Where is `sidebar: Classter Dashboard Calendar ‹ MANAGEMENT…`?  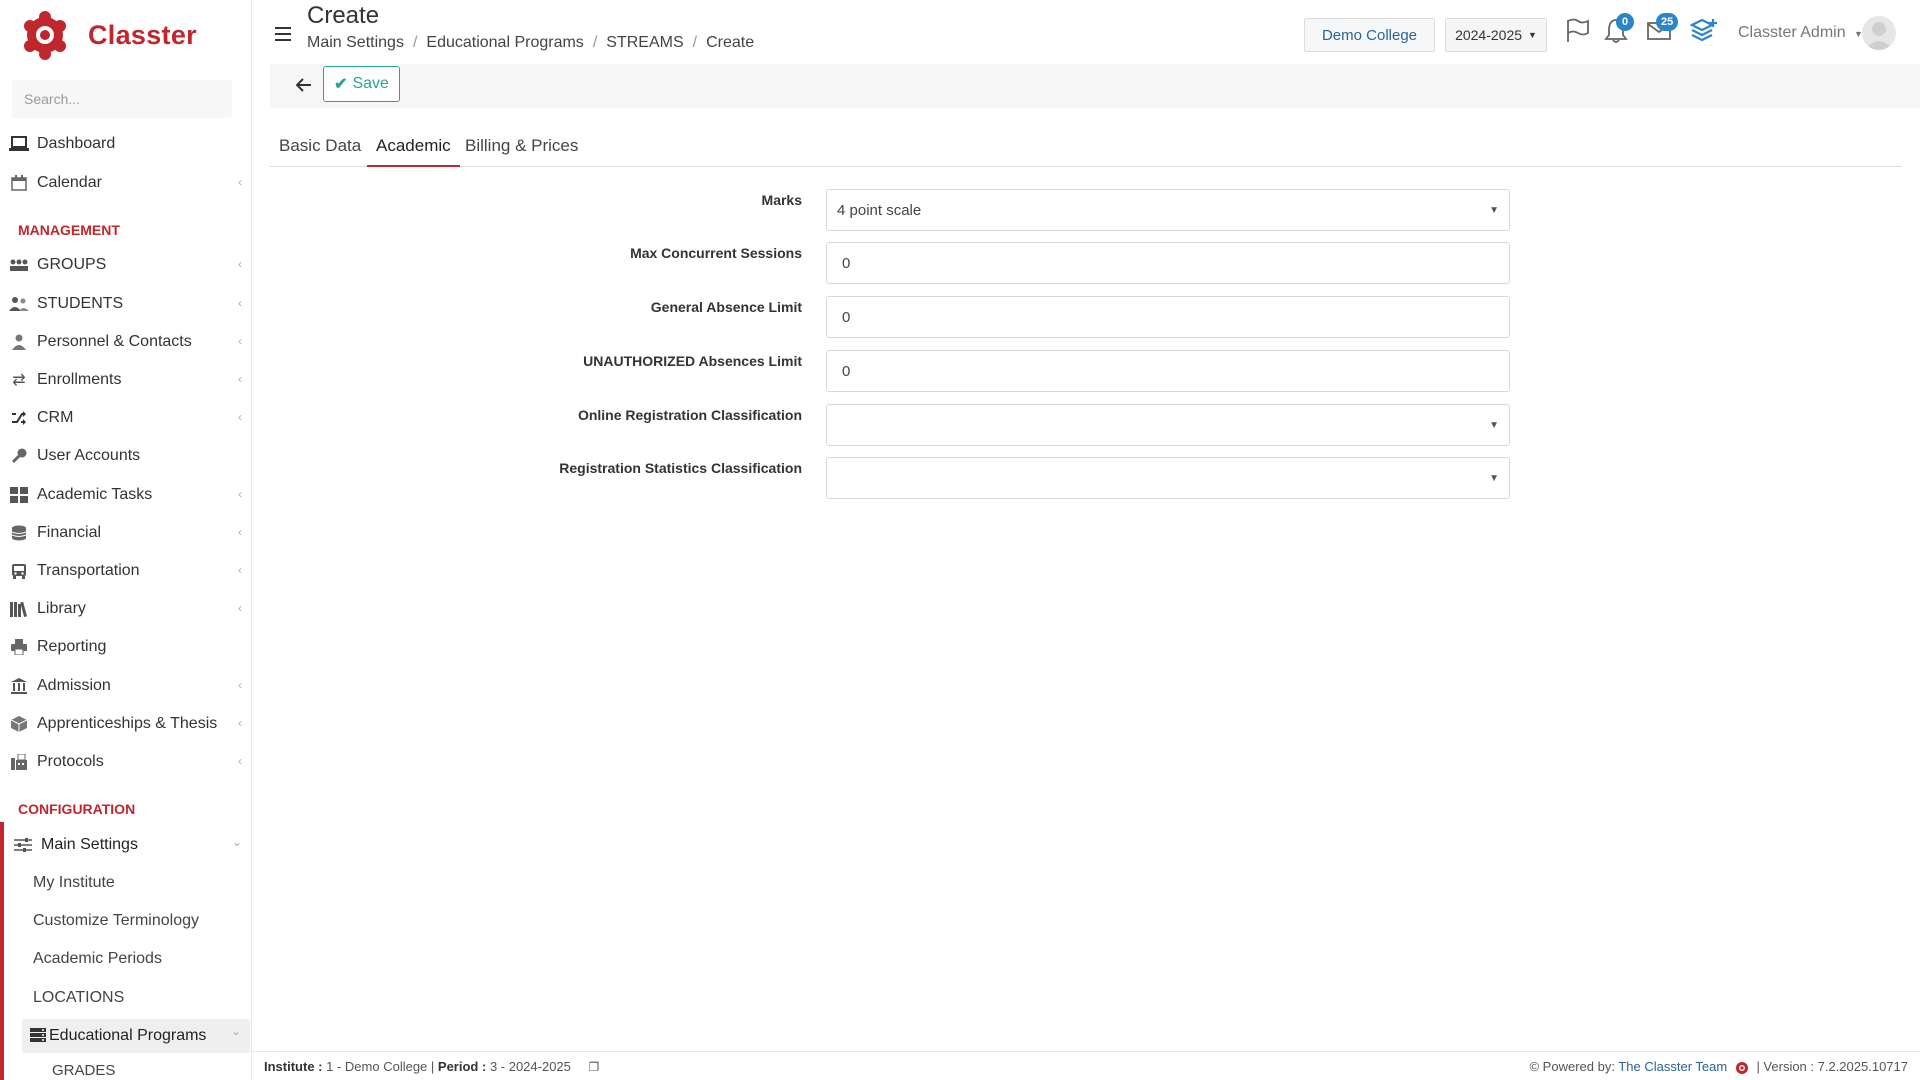 sidebar: Classter Dashboard Calendar ‹ MANAGEMENT… is located at coordinates (126, 540).